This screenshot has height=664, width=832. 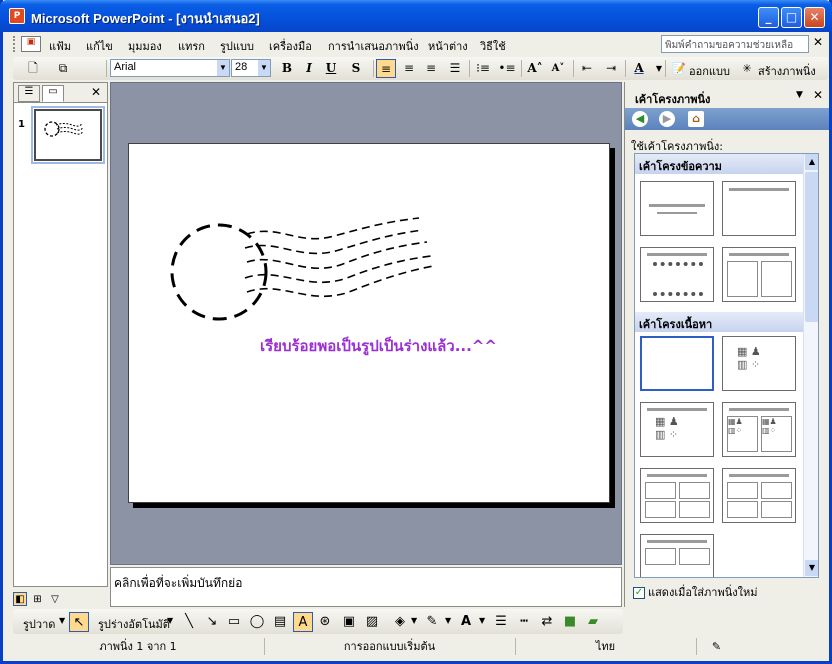 What do you see at coordinates (432, 622) in the screenshot?
I see `line-color-icon: ✎` at bounding box center [432, 622].